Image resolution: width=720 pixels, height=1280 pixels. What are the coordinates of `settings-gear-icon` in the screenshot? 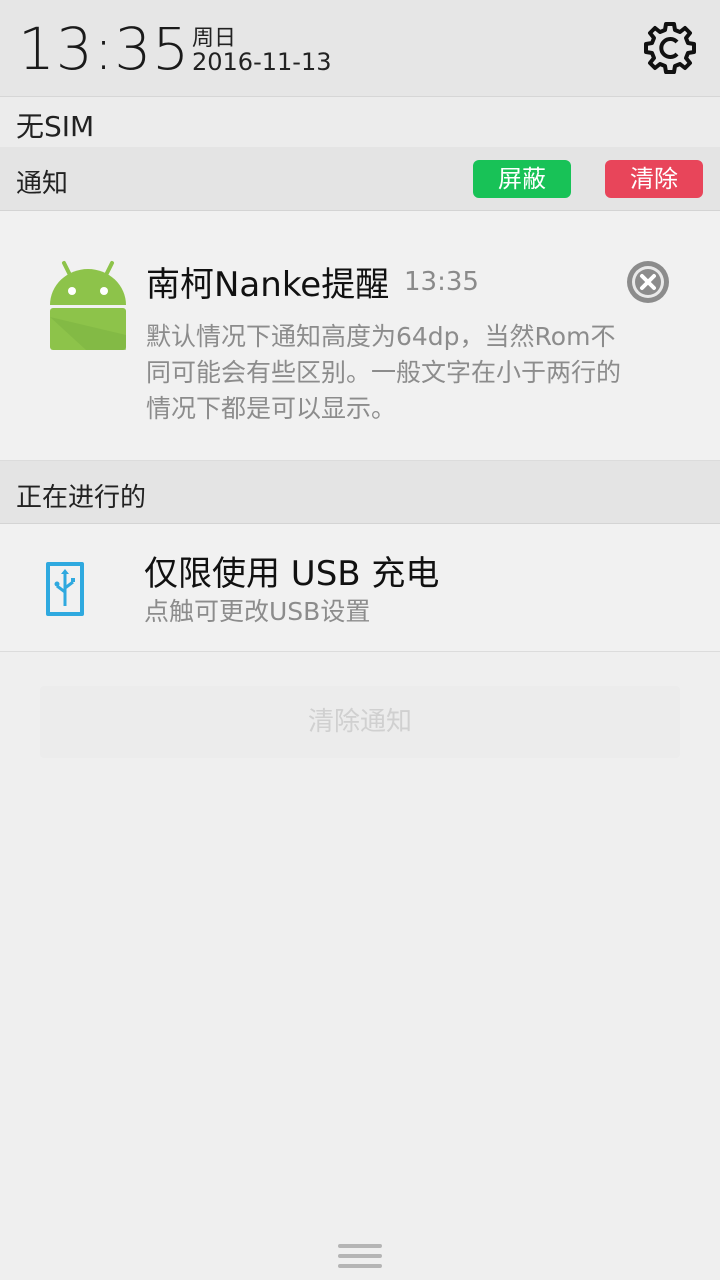 It's located at (670, 48).